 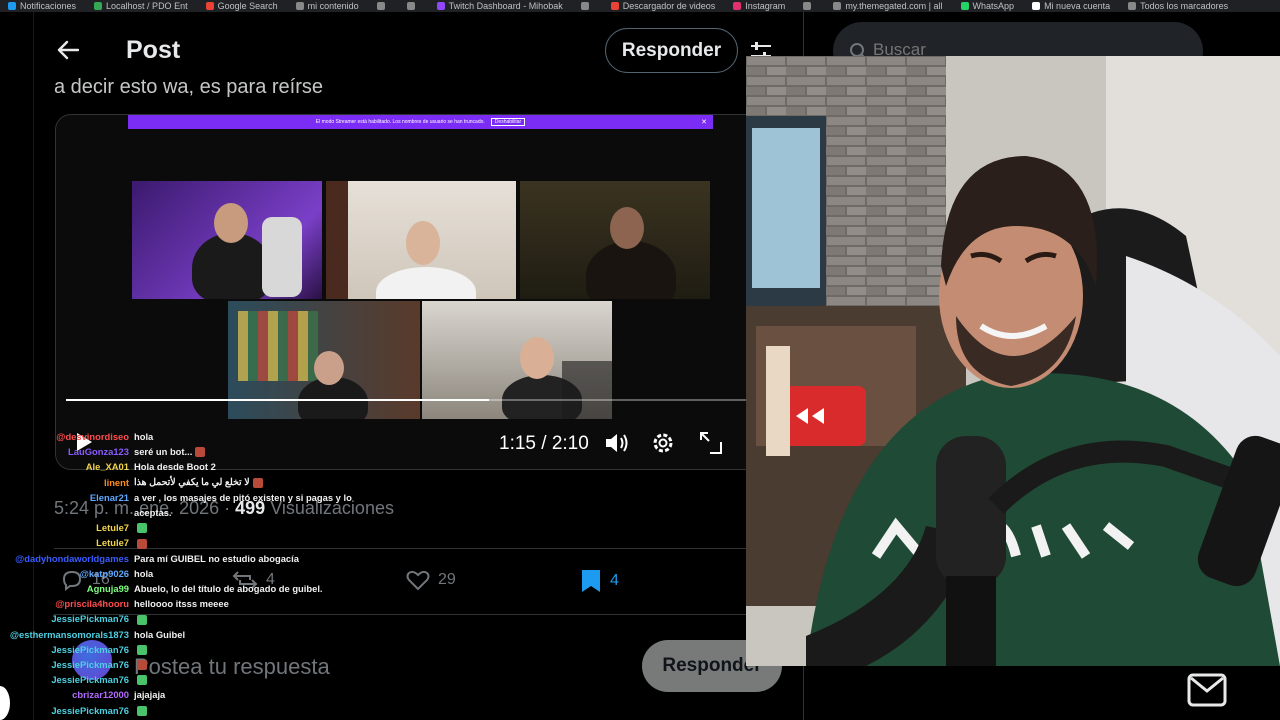 What do you see at coordinates (704, 122) in the screenshot?
I see `close-icon: ✕` at bounding box center [704, 122].